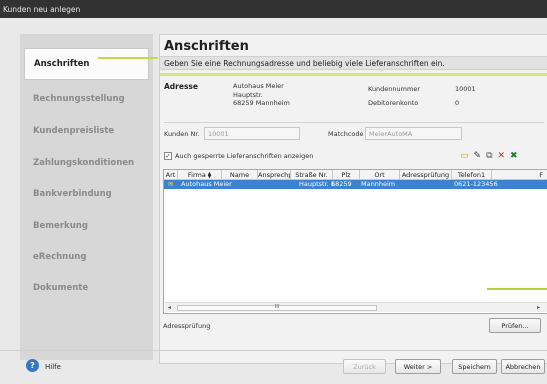  I want to click on column-header-f: F, so click(519, 175).